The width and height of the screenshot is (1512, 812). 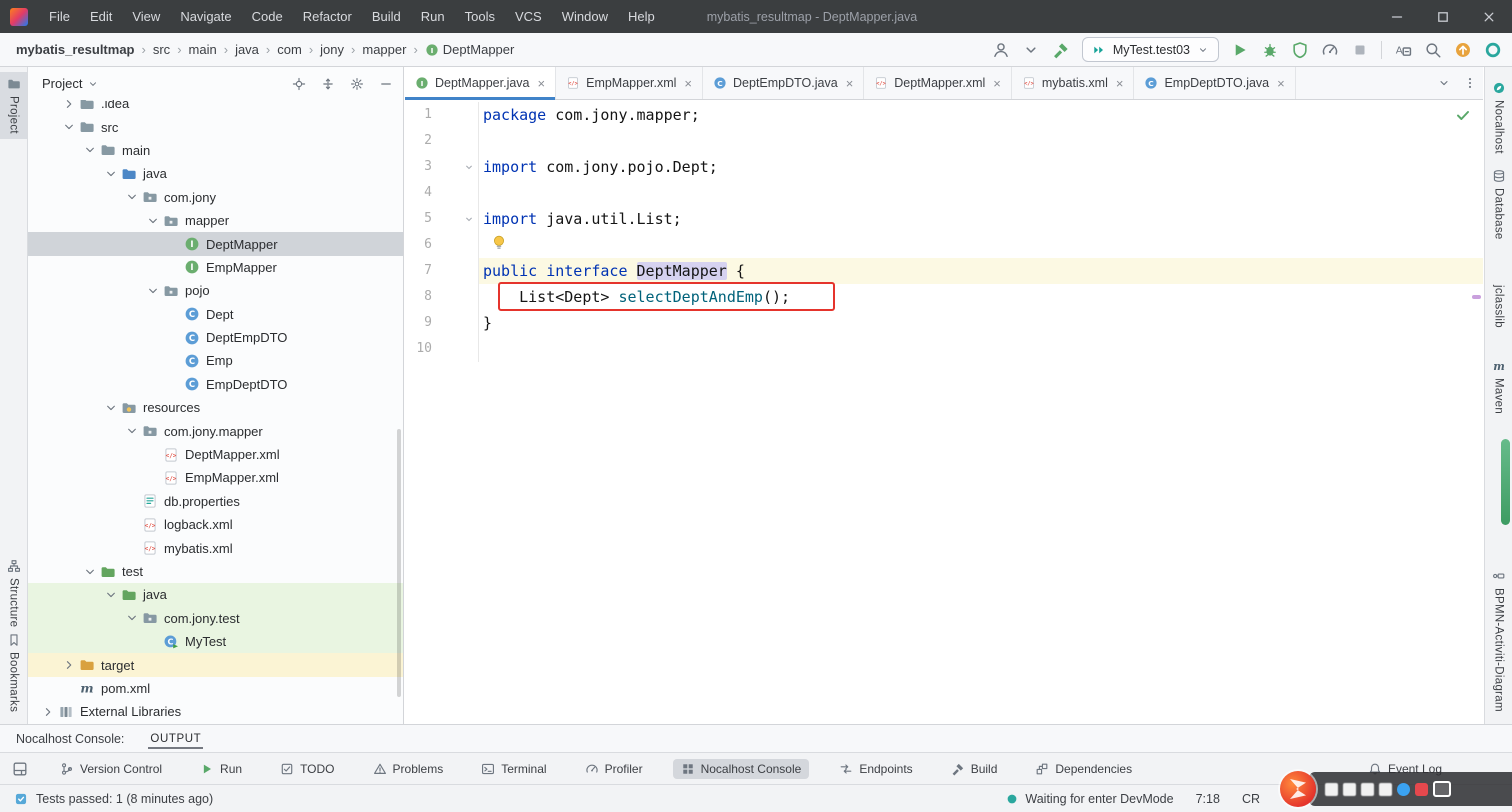 I want to click on tree-item-external-libraries: External Libraries, so click(x=215, y=711).